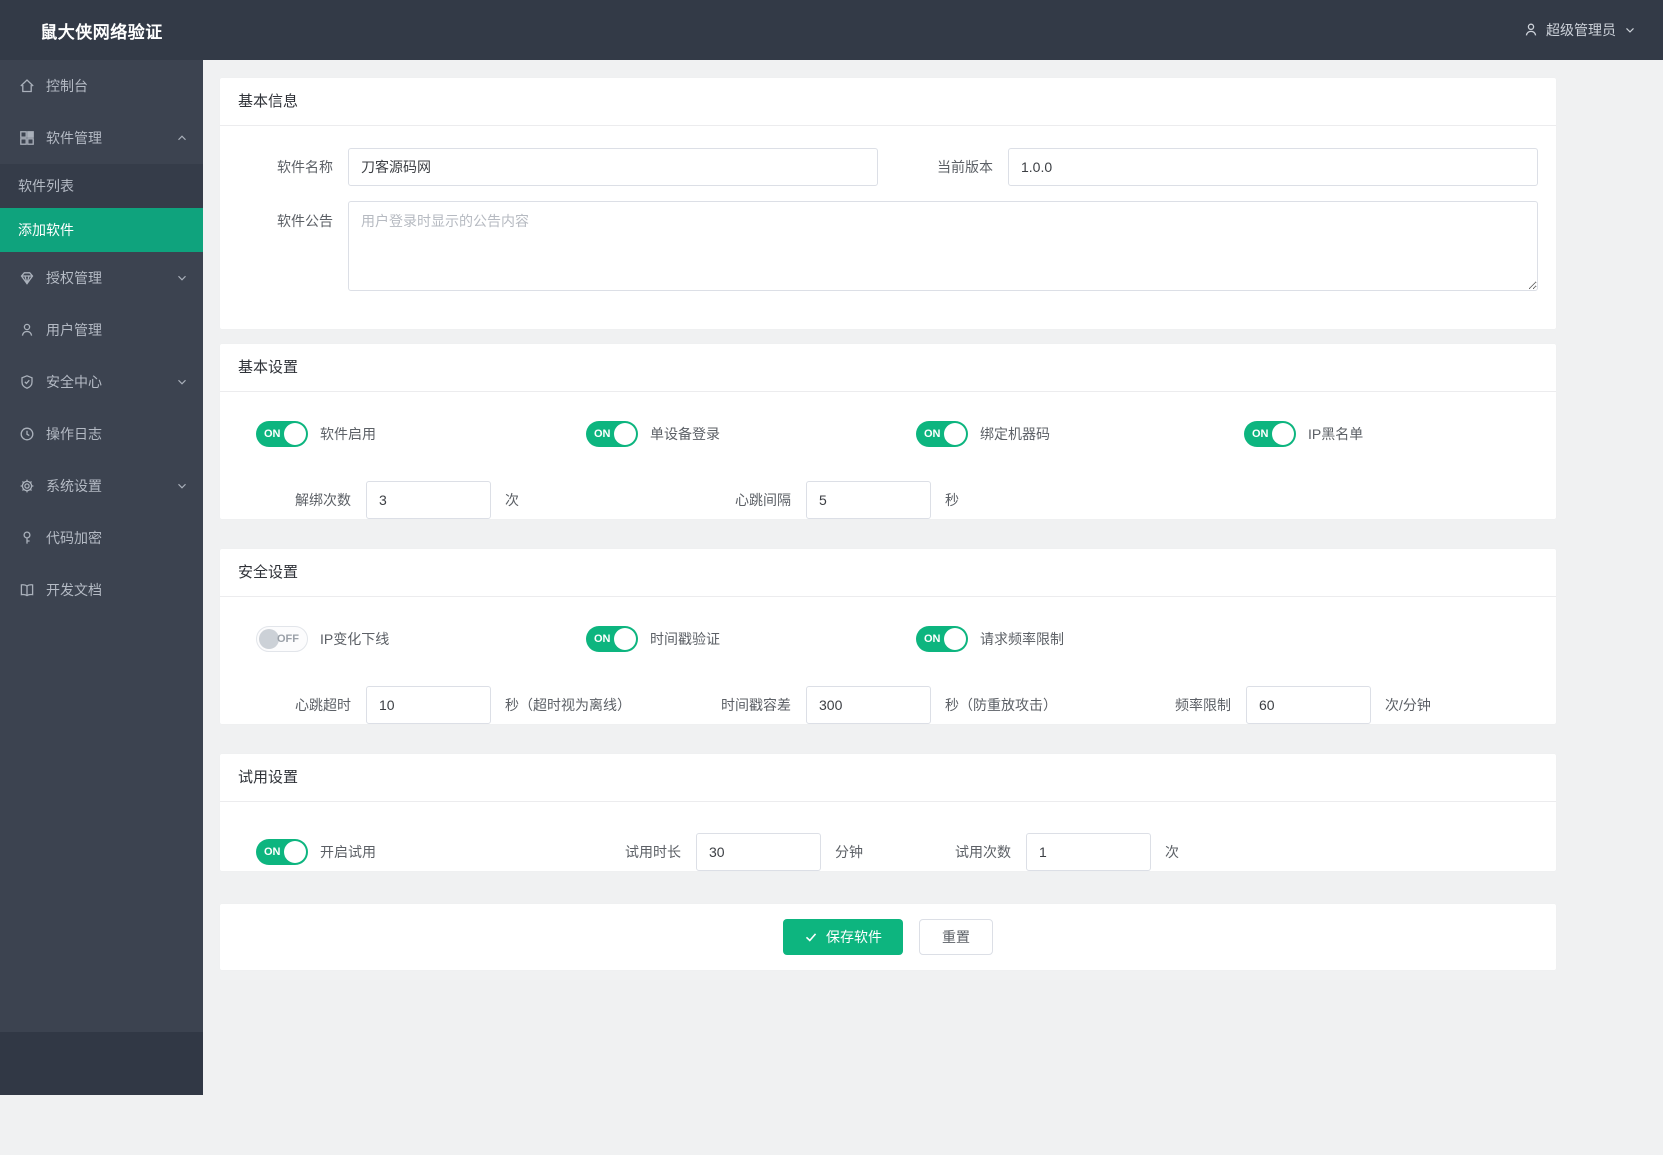  Describe the element at coordinates (1303, 434) in the screenshot. I see `toggle-ip-blacklist: ON IP黑名单` at that location.